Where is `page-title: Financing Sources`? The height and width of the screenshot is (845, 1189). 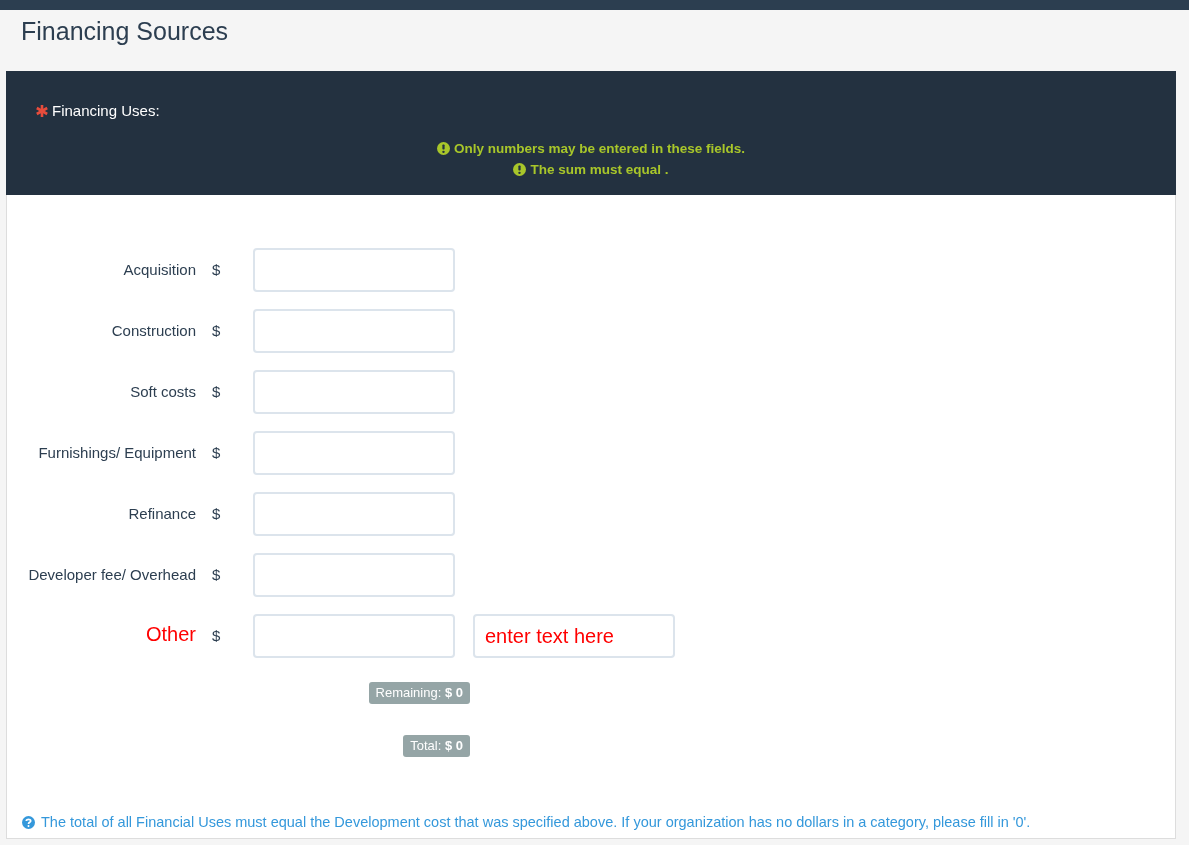 page-title: Financing Sources is located at coordinates (125, 31).